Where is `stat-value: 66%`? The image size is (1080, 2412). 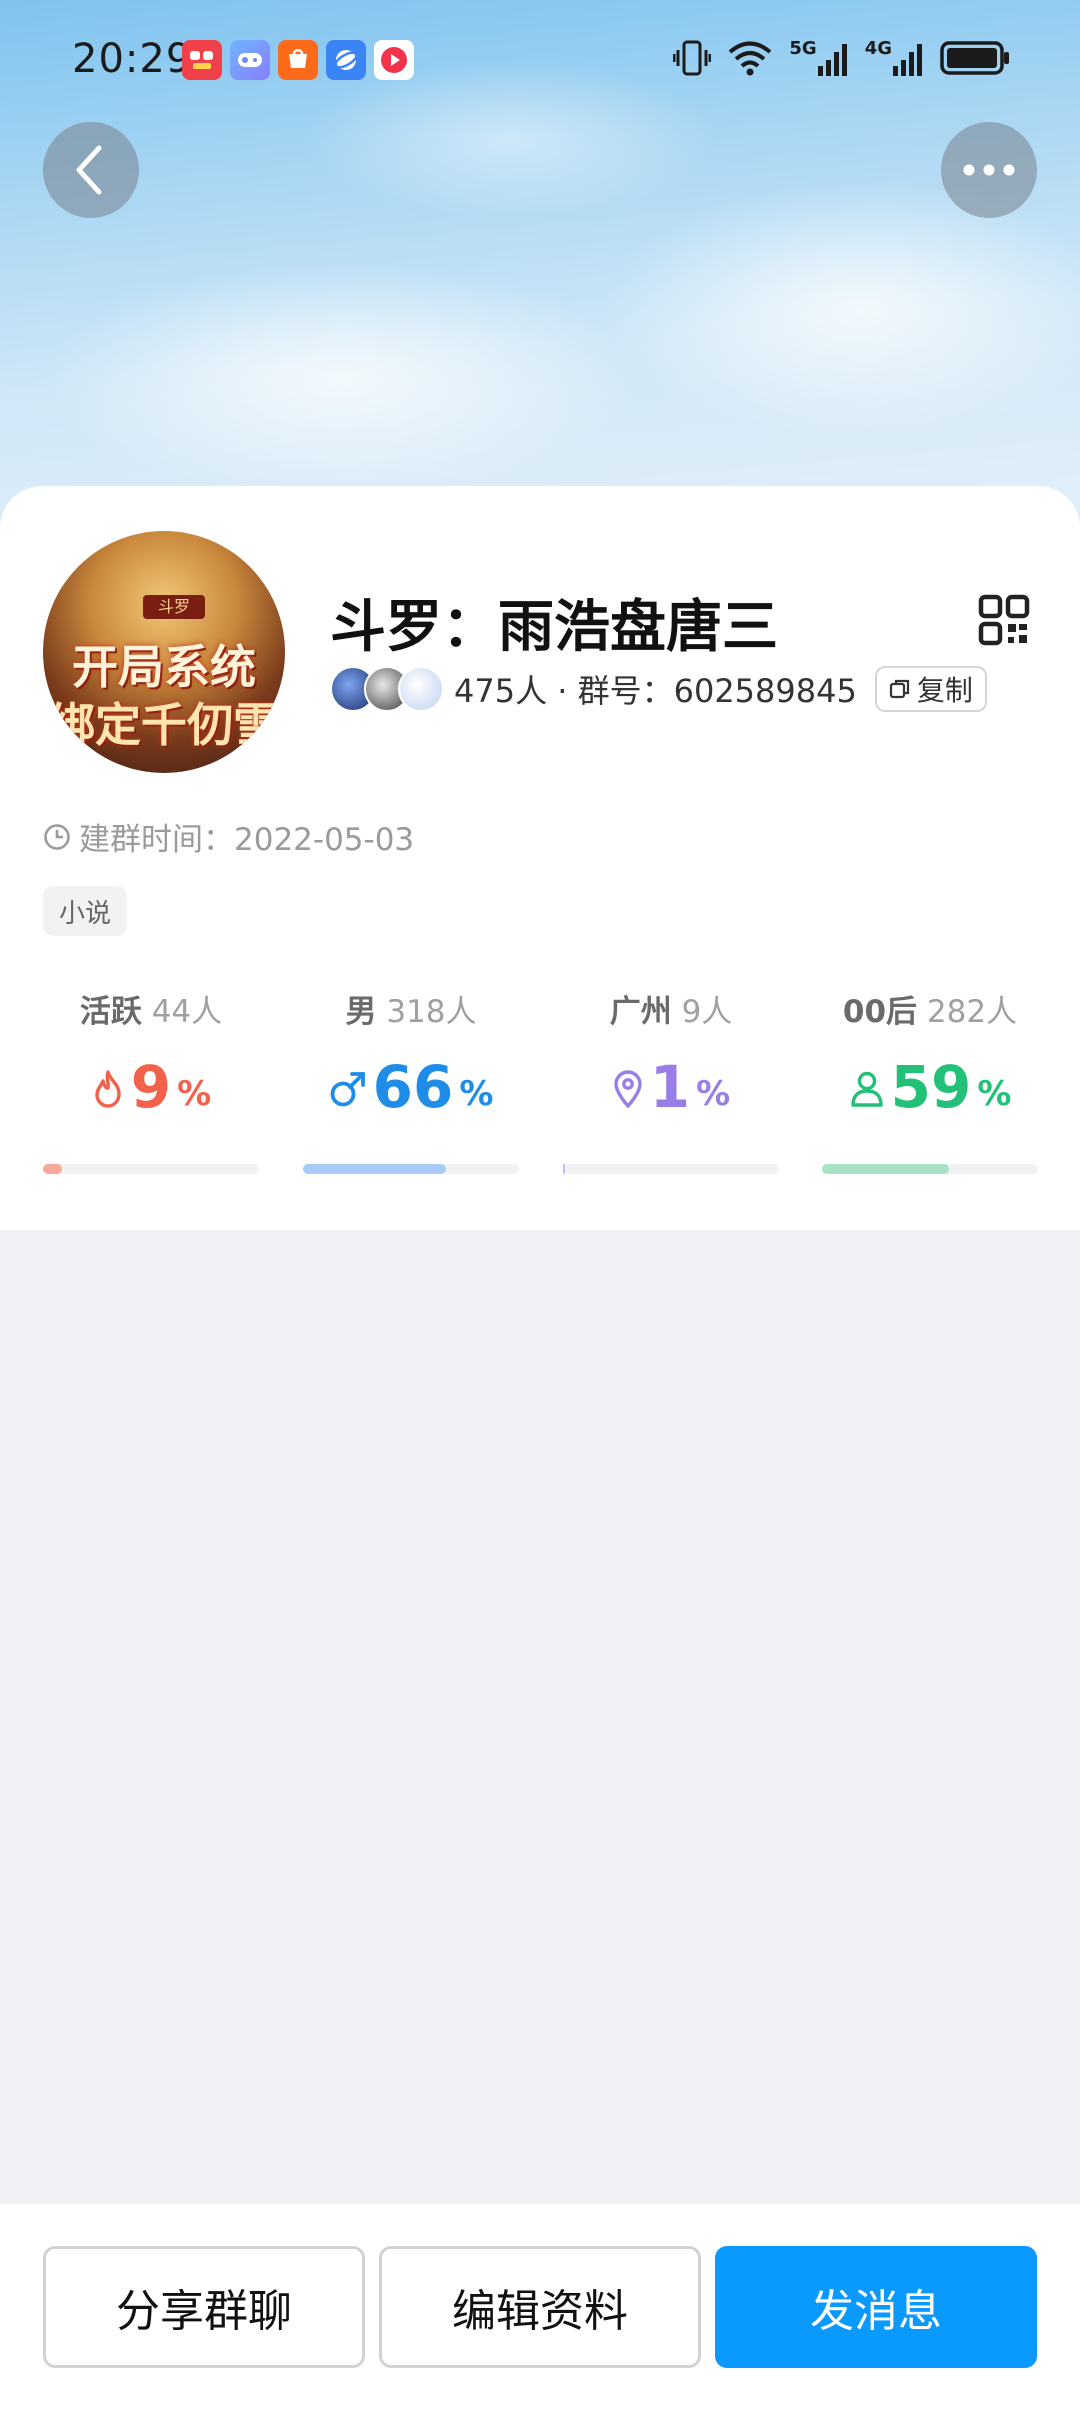
stat-value: 66% is located at coordinates (411, 1087).